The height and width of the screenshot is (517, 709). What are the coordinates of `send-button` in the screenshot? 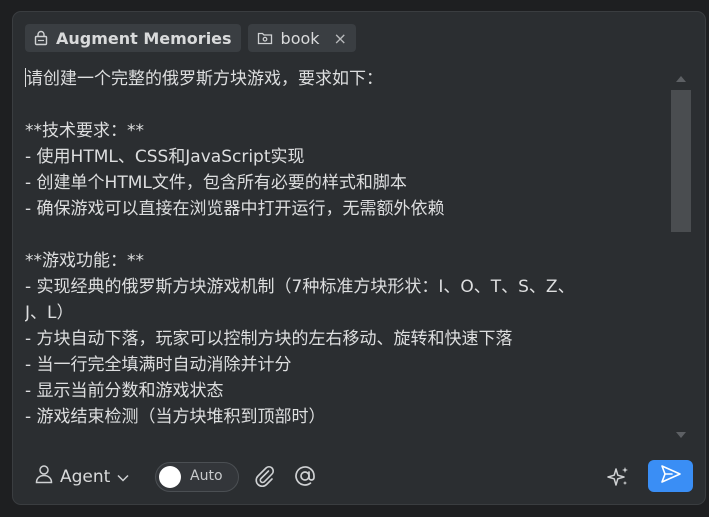 It's located at (670, 476).